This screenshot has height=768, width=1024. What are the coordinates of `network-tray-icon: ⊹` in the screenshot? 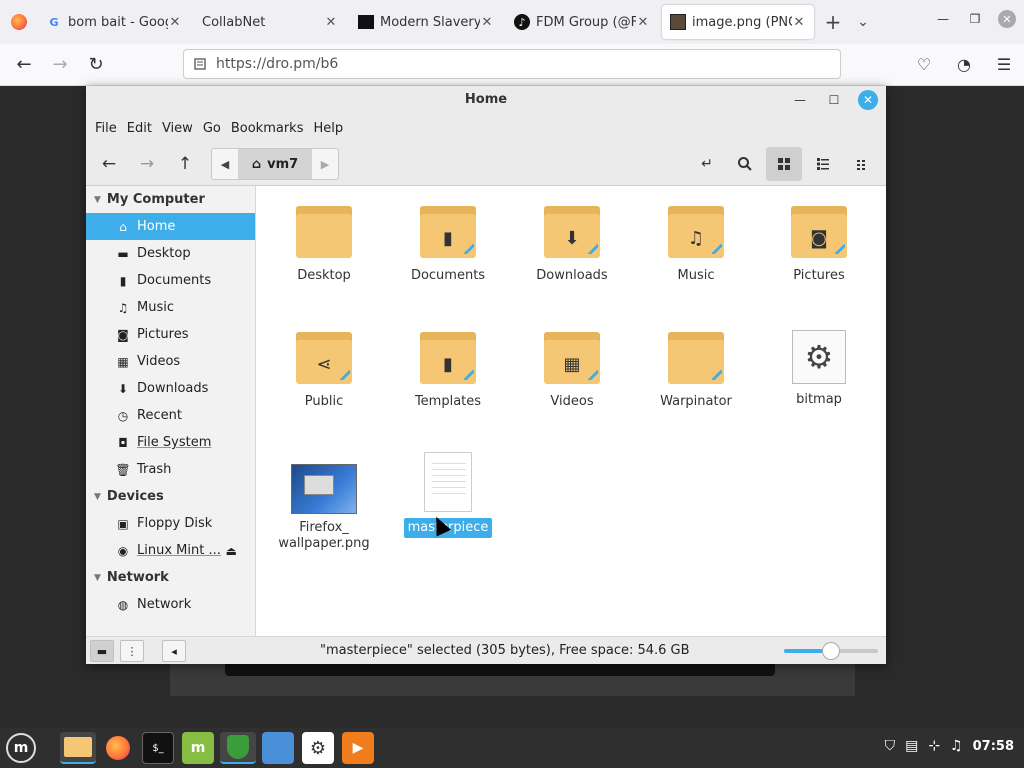 It's located at (934, 746).